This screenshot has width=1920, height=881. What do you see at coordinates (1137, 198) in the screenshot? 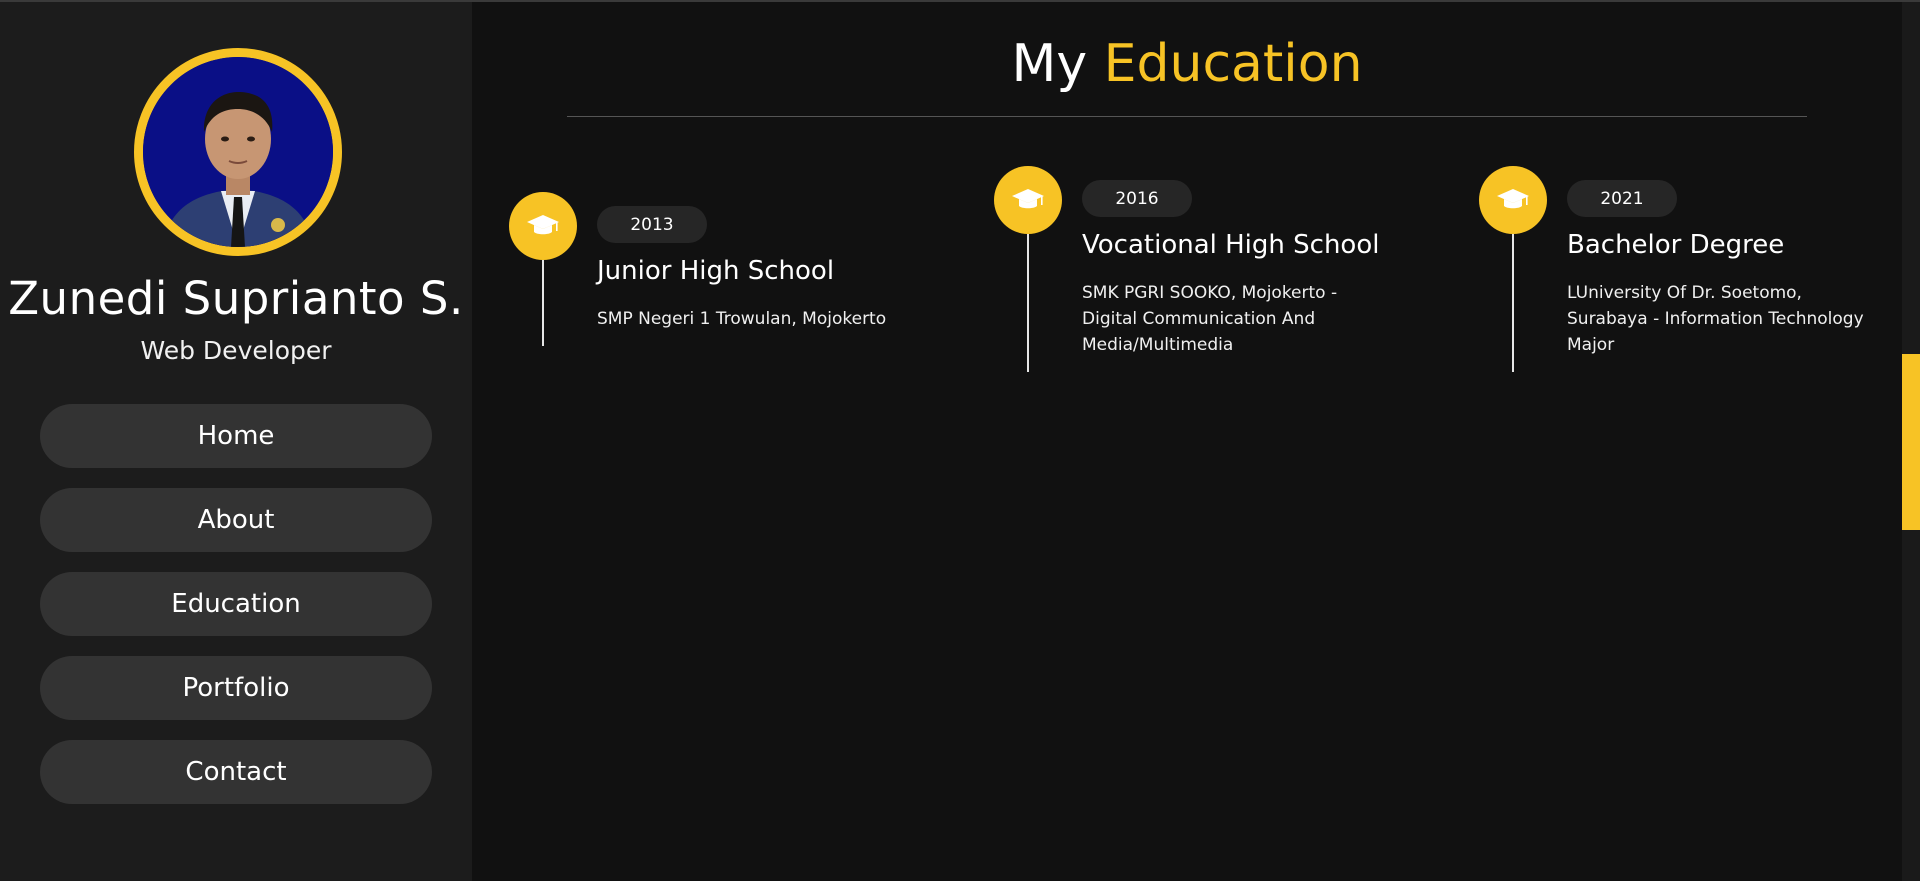
I see `education-year-badge: 2016` at bounding box center [1137, 198].